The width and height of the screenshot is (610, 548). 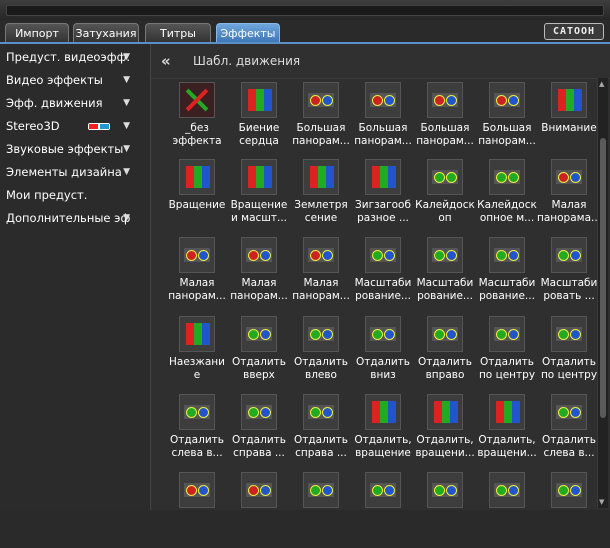 What do you see at coordinates (321, 211) in the screenshot?
I see `effect-label: Землетря сение` at bounding box center [321, 211].